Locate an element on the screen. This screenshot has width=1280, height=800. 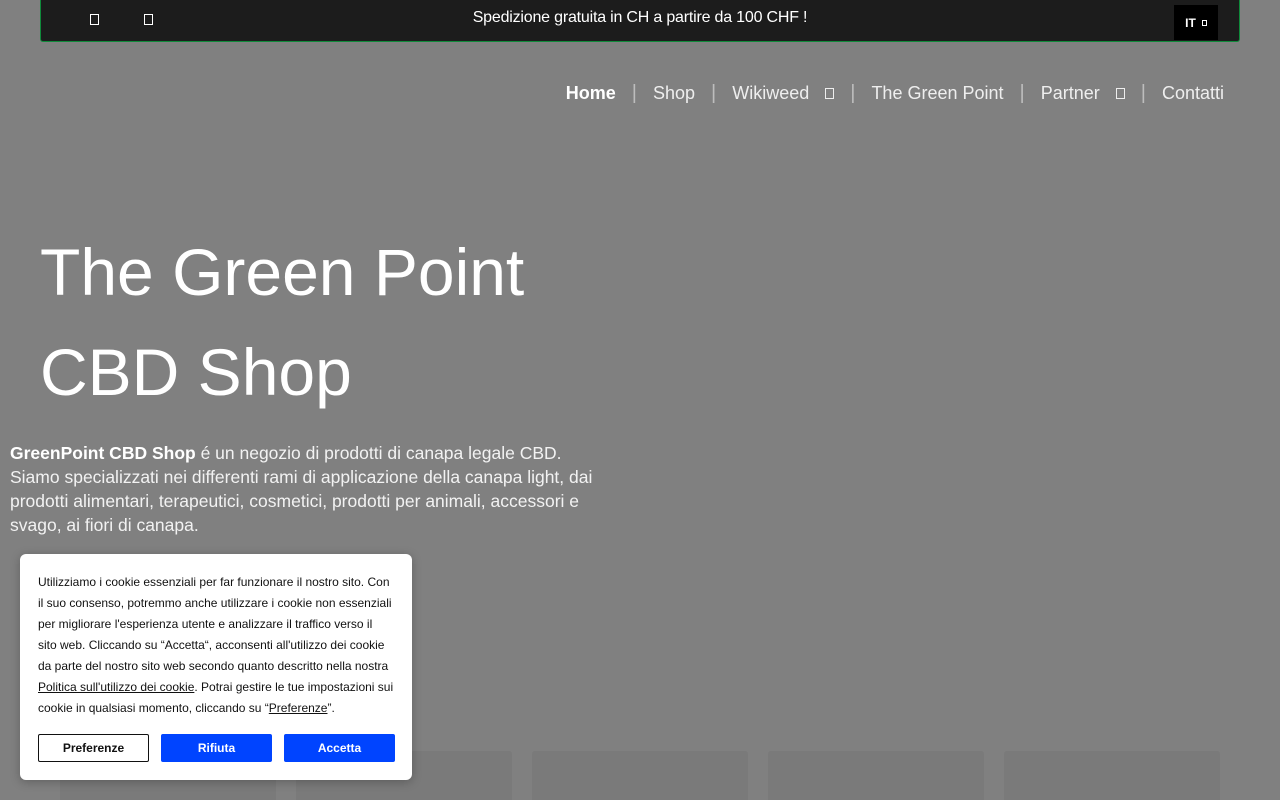
hero-title-line-1: The Green Point is located at coordinates (282, 272).